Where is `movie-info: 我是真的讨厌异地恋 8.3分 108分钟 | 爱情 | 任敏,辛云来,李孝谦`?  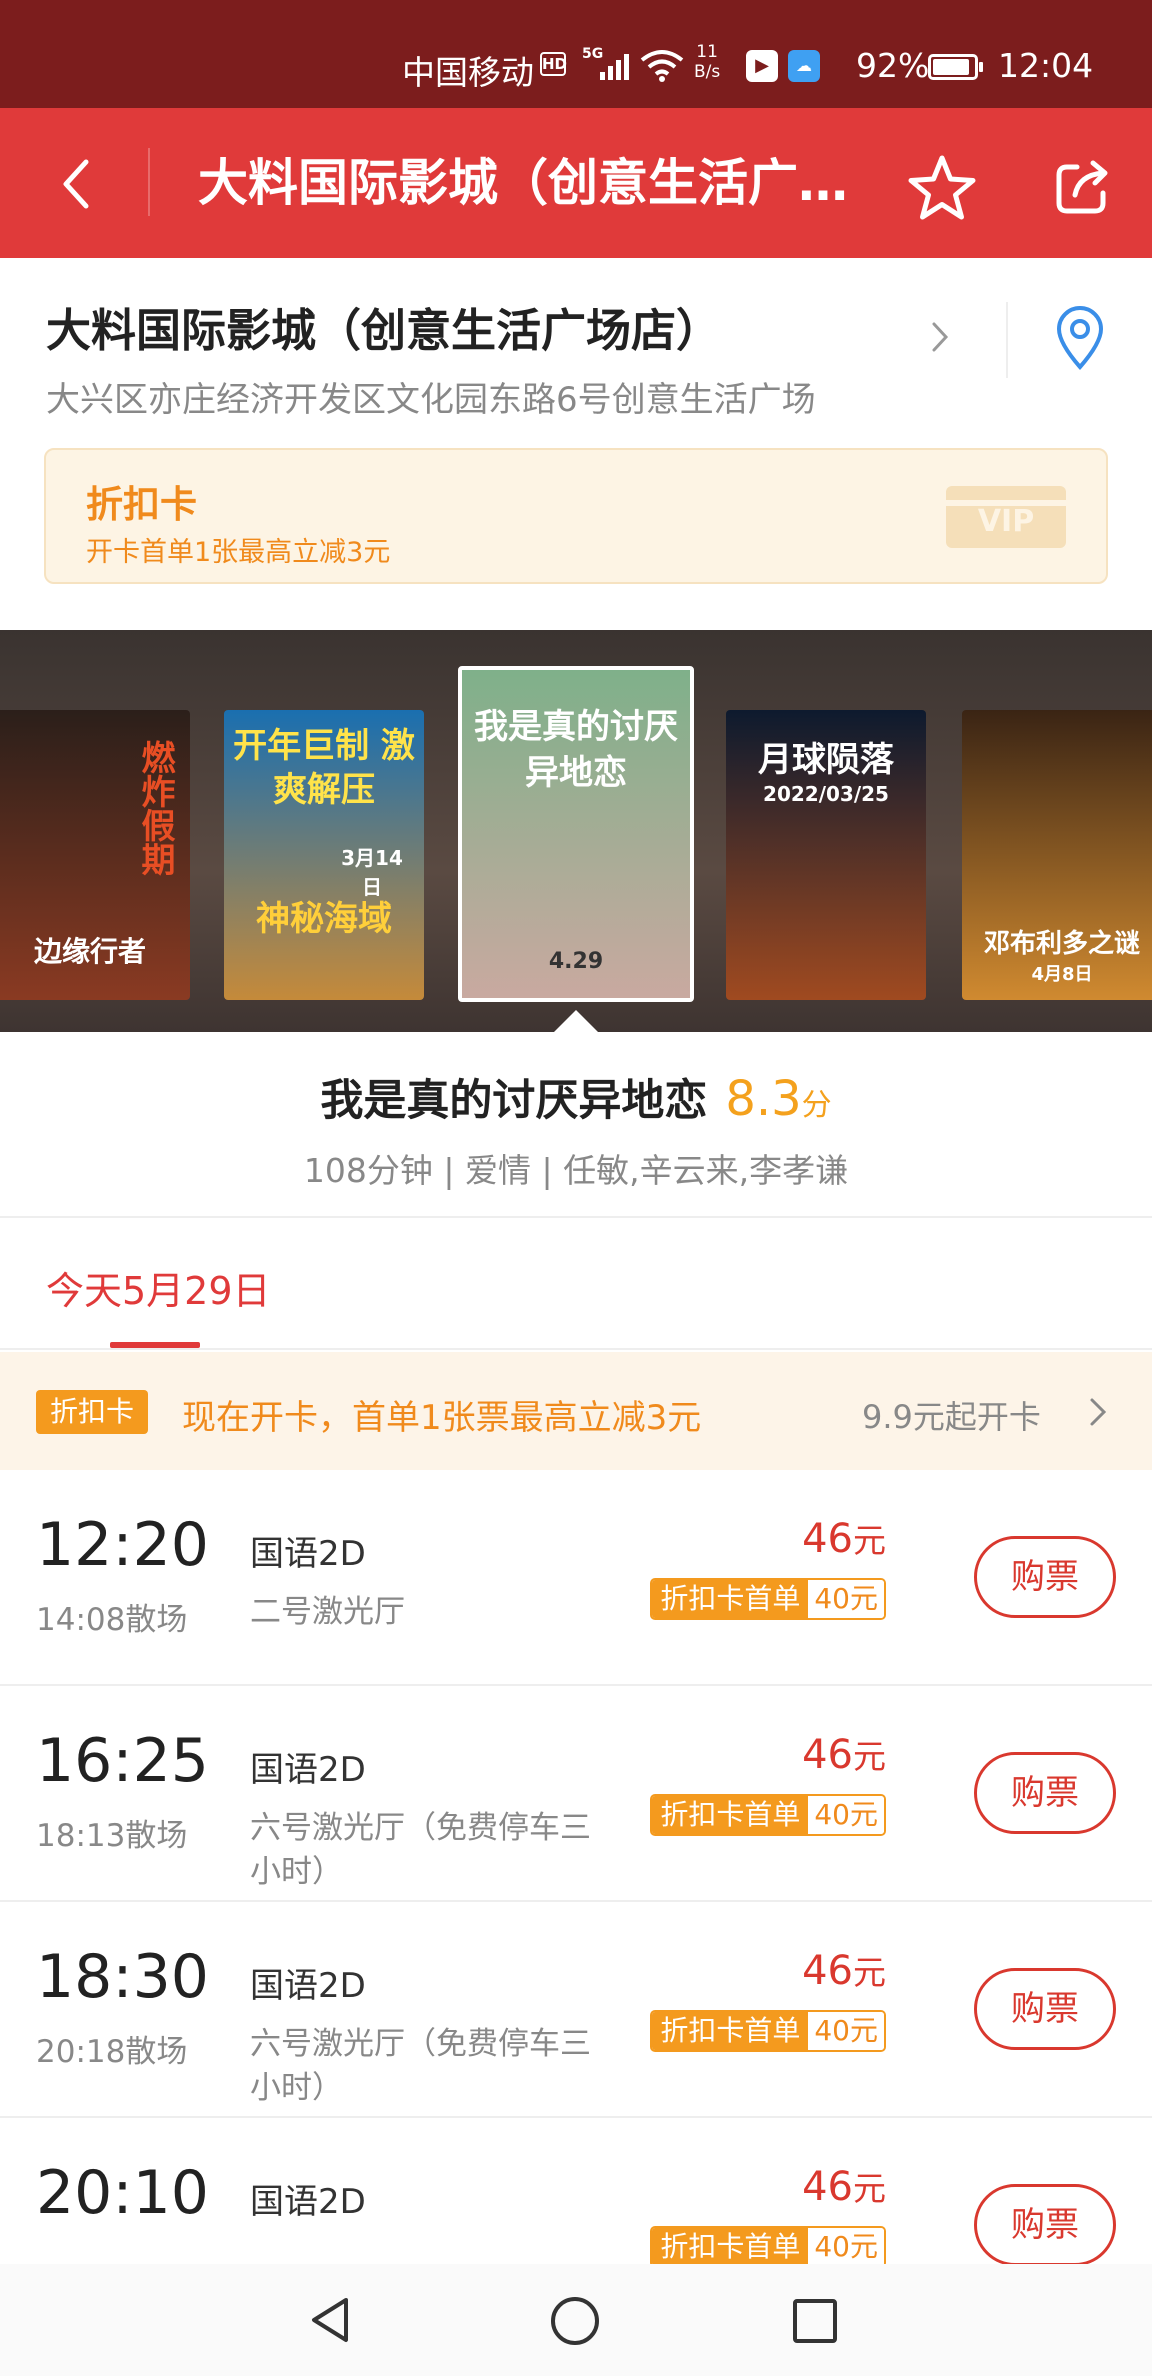 movie-info: 我是真的讨厌异地恋 8.3分 108分钟 | 爱情 | 任敏,辛云来,李孝谦 is located at coordinates (576, 1125).